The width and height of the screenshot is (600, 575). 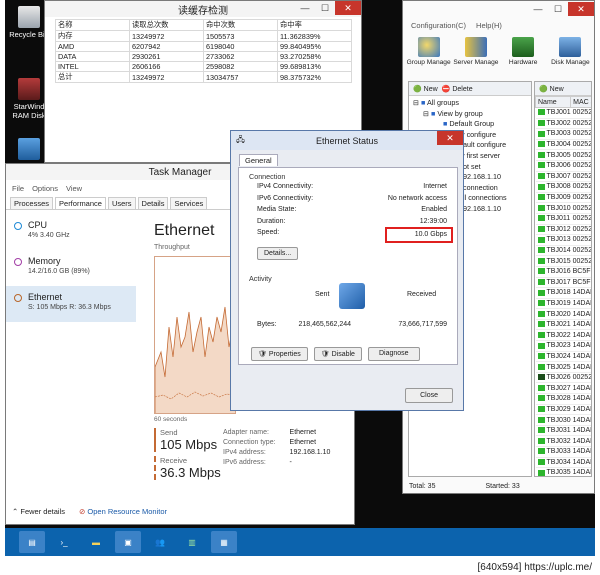 I want to click on sidebar-item-ethernet: Ethernet S: 105 Mbps R: 36.3 Mbps, so click(x=71, y=304).